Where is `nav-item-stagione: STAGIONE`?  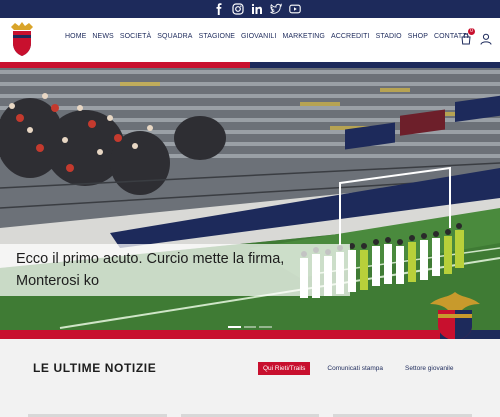 nav-item-stagione: STAGIONE is located at coordinates (217, 36).